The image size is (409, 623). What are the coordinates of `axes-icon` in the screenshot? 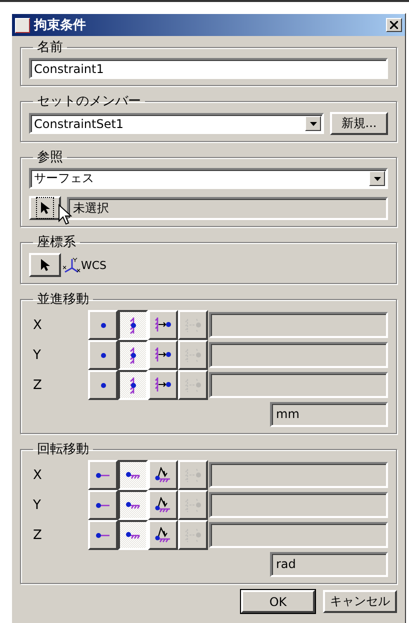 It's located at (72, 265).